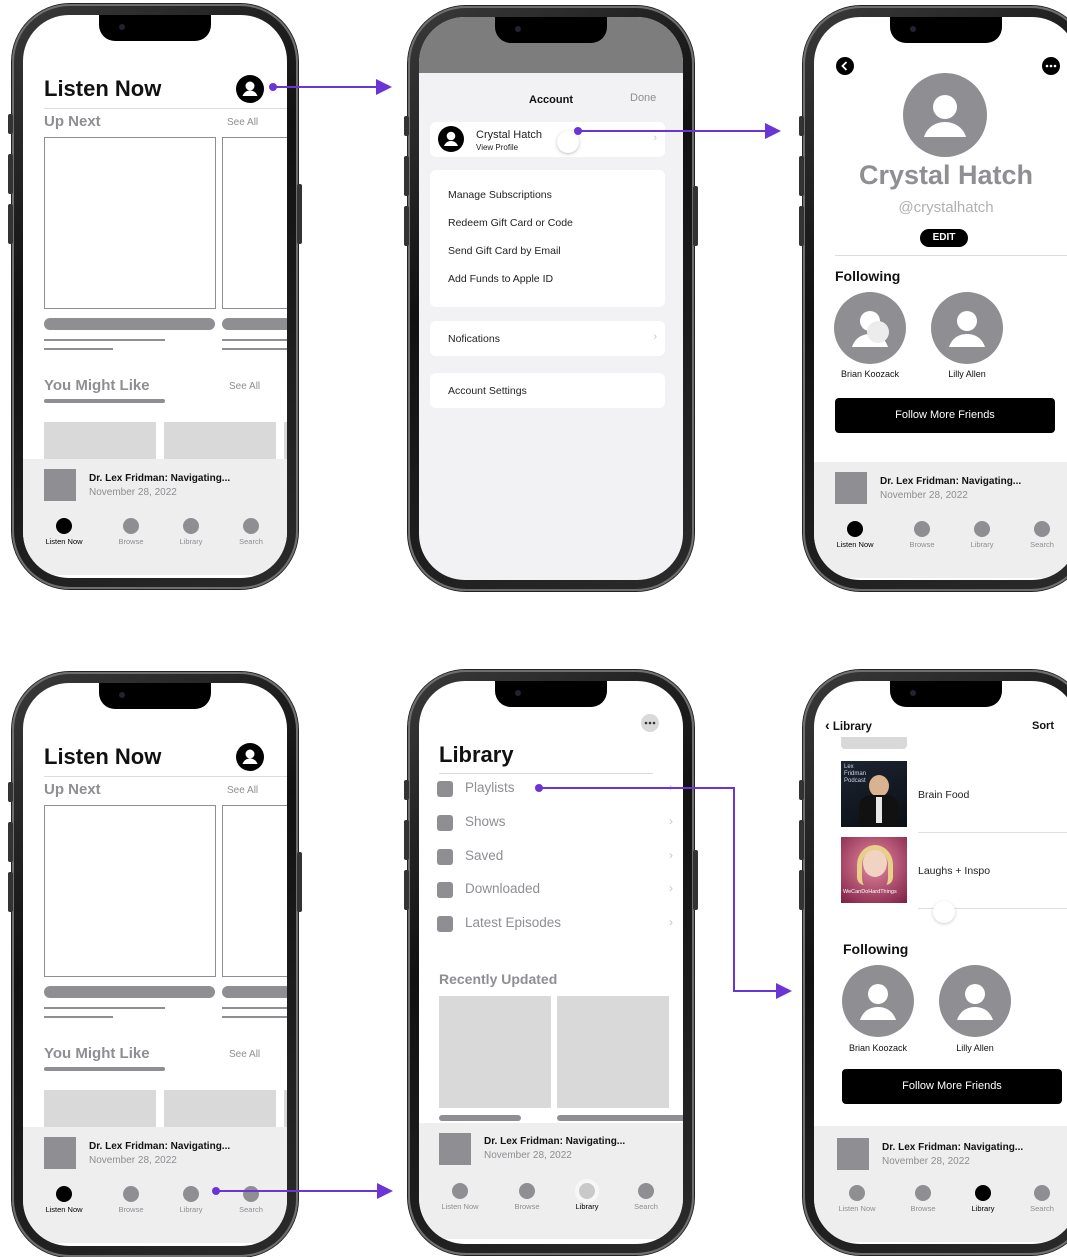 The width and height of the screenshot is (1067, 1257). Describe the element at coordinates (643, 98) in the screenshot. I see `done-button: Done` at that location.